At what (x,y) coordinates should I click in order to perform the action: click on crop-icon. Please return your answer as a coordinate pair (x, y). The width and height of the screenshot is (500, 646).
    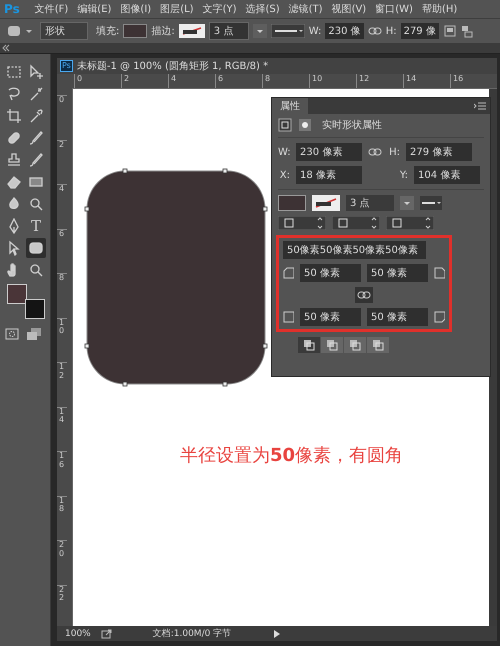
    Looking at the image, I should click on (14, 116).